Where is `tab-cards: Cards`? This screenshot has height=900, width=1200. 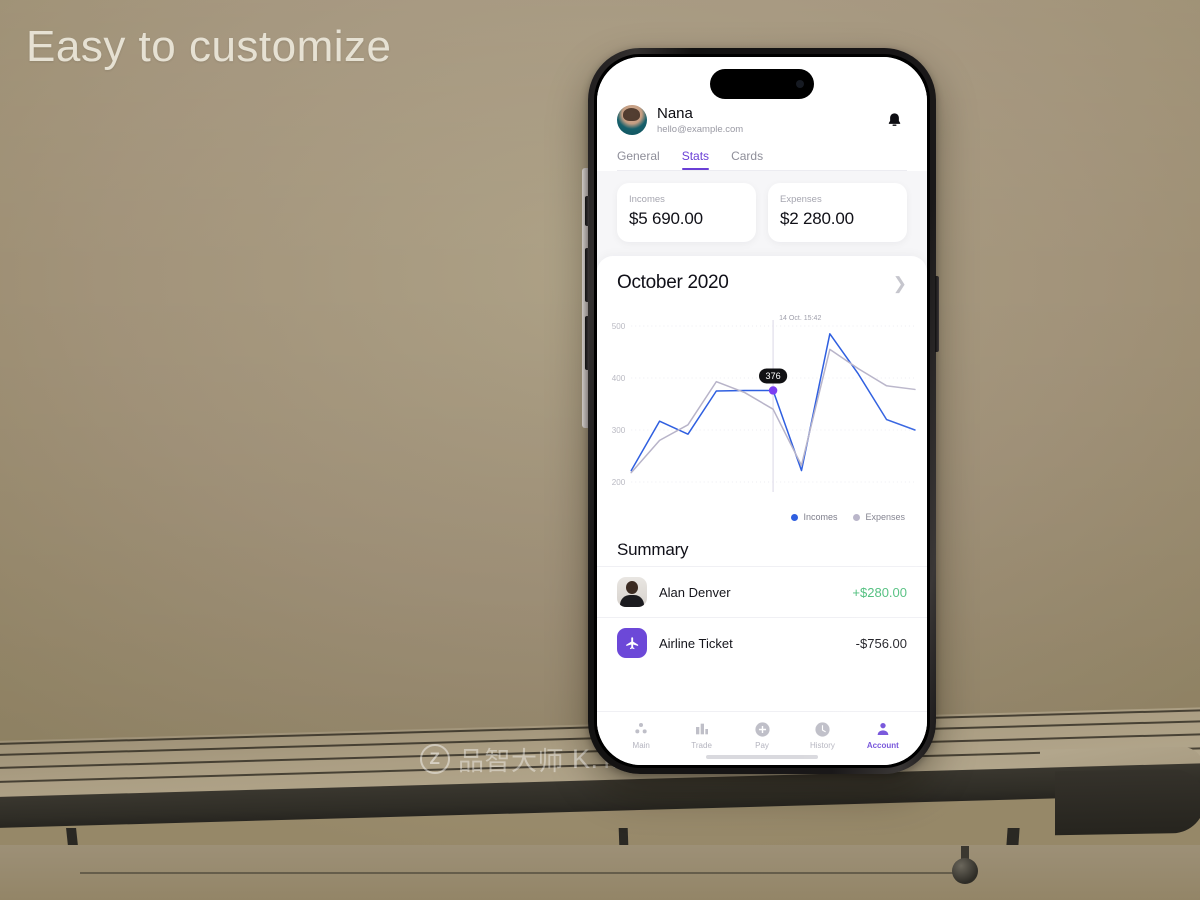
tab-cards: Cards is located at coordinates (747, 159).